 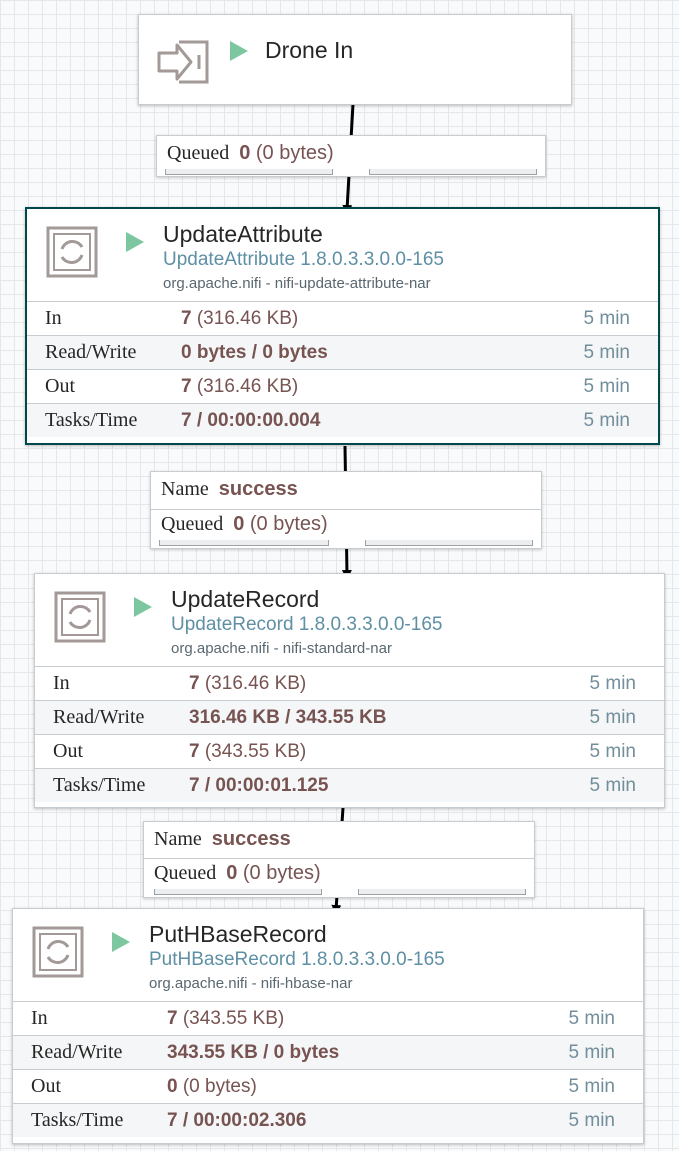 What do you see at coordinates (309, 50) in the screenshot?
I see `input-port-name: Drone In` at bounding box center [309, 50].